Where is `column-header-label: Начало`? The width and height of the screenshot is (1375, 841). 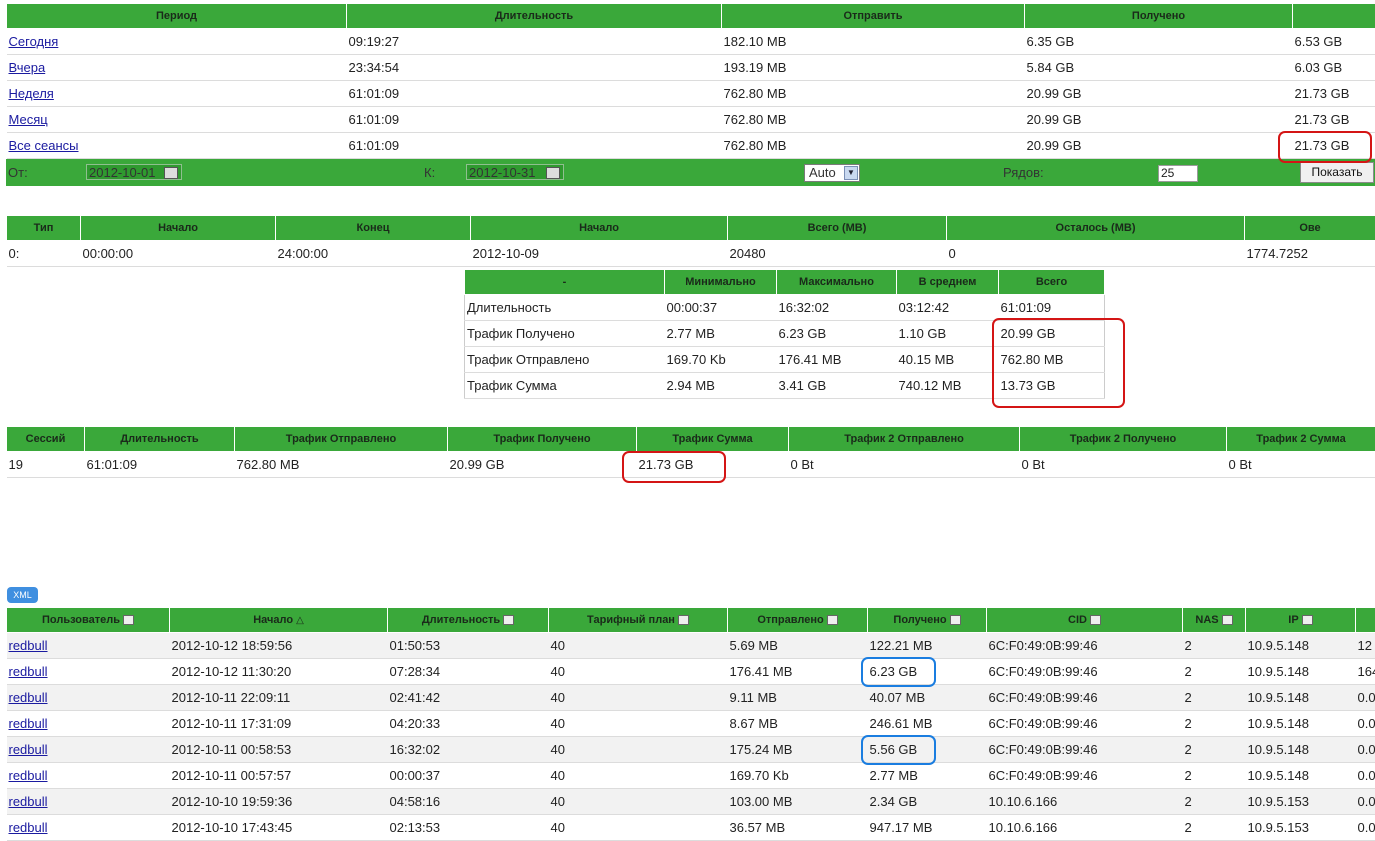
column-header-label: Начало is located at coordinates (273, 620).